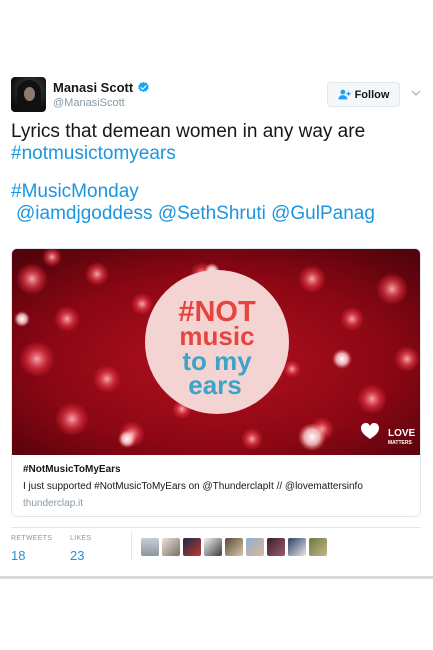 The image size is (433, 650). Describe the element at coordinates (216, 577) in the screenshot. I see `bottom-divider` at that location.